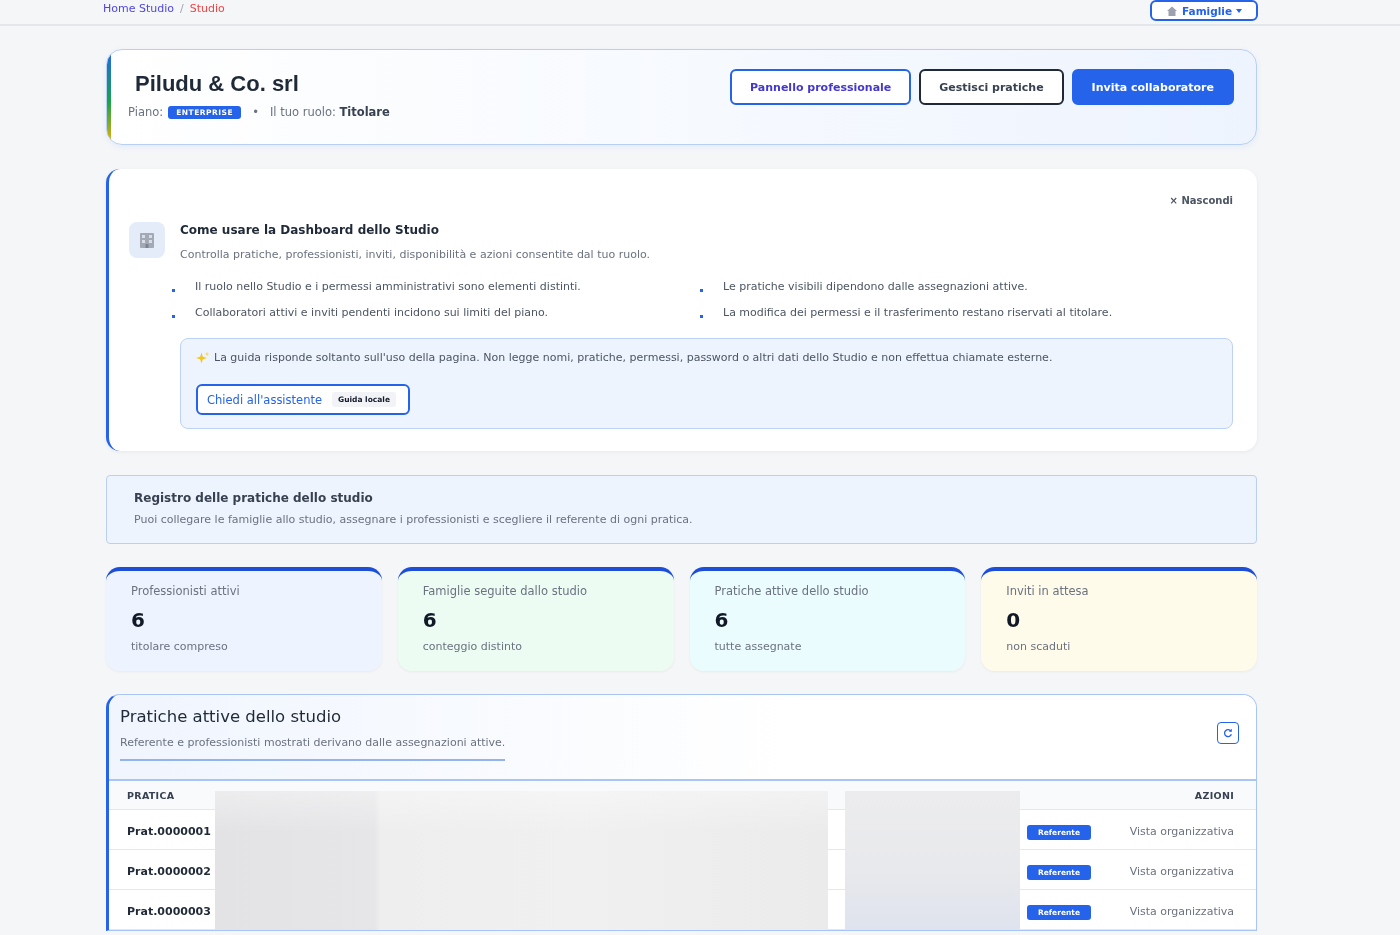  What do you see at coordinates (1204, 10) in the screenshot?
I see `families-menu-button: Famiglie` at bounding box center [1204, 10].